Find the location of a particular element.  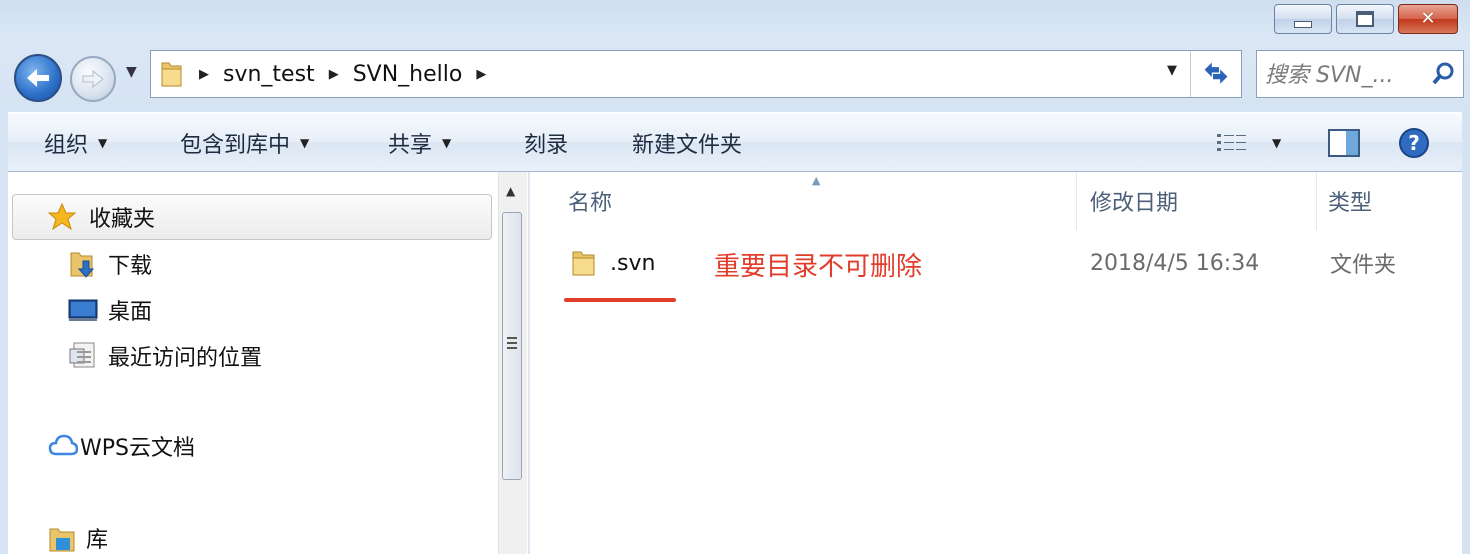

address-dropdown: ▼ is located at coordinates (1172, 70).